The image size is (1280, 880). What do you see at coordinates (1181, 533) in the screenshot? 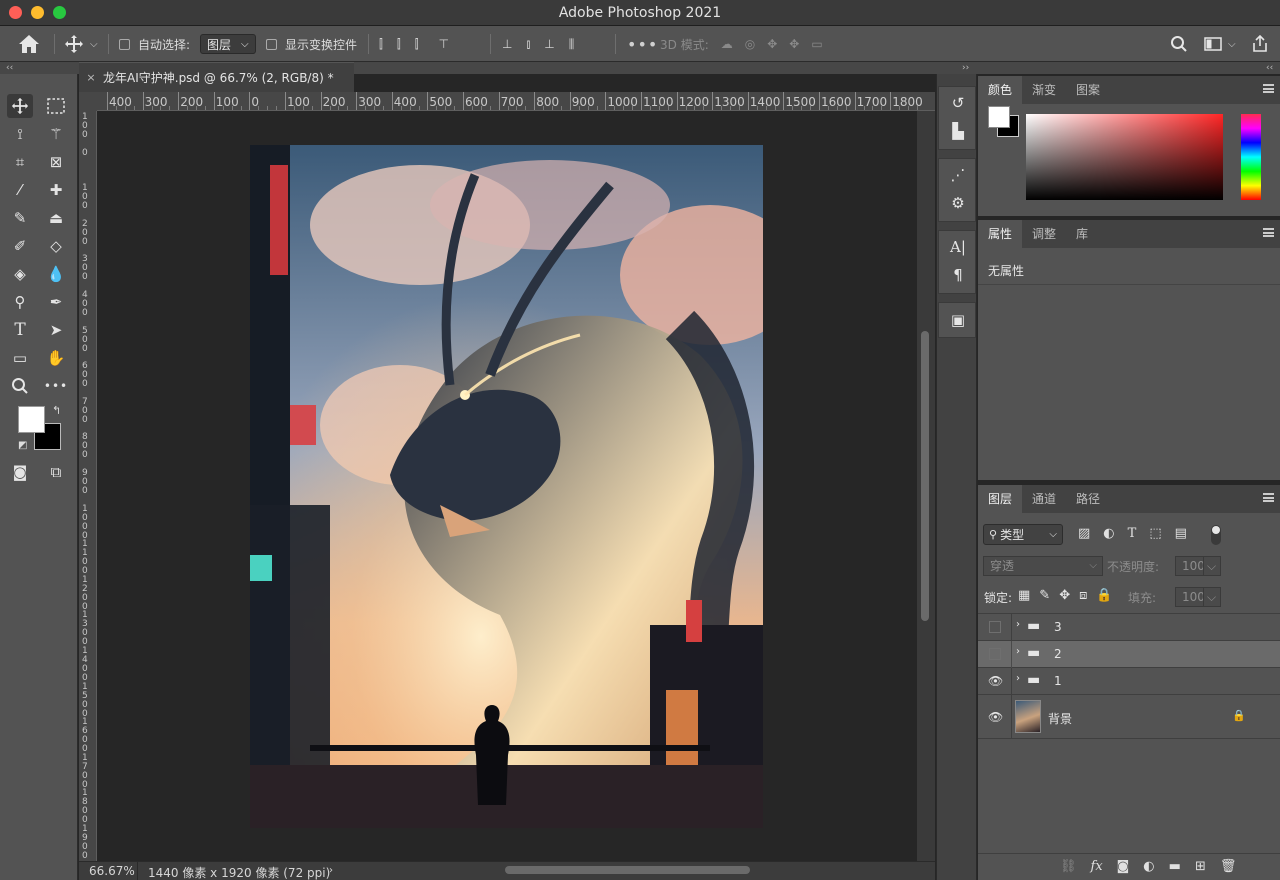
I see `filter-smart-object-icon: ▤` at bounding box center [1181, 533].